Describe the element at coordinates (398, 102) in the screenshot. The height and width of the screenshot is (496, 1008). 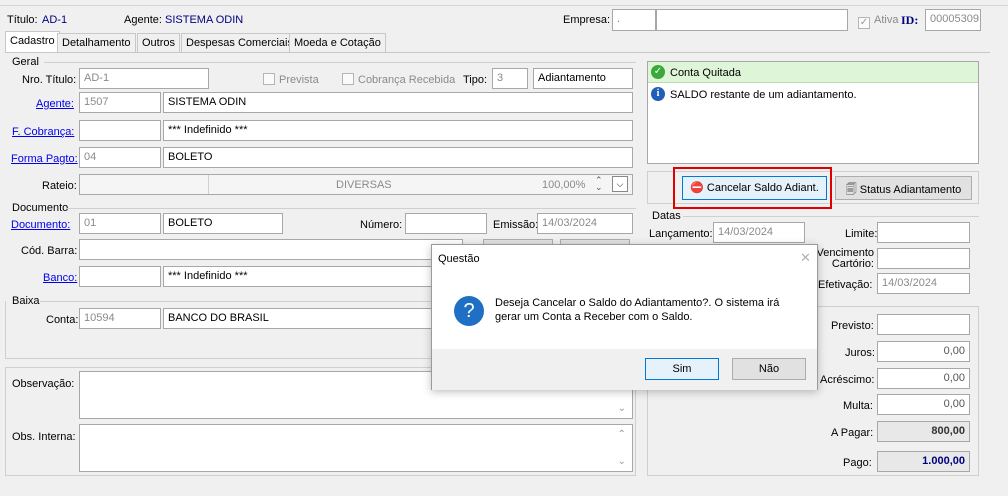
I see `agente-name-field: SISTEMA ODIN` at that location.